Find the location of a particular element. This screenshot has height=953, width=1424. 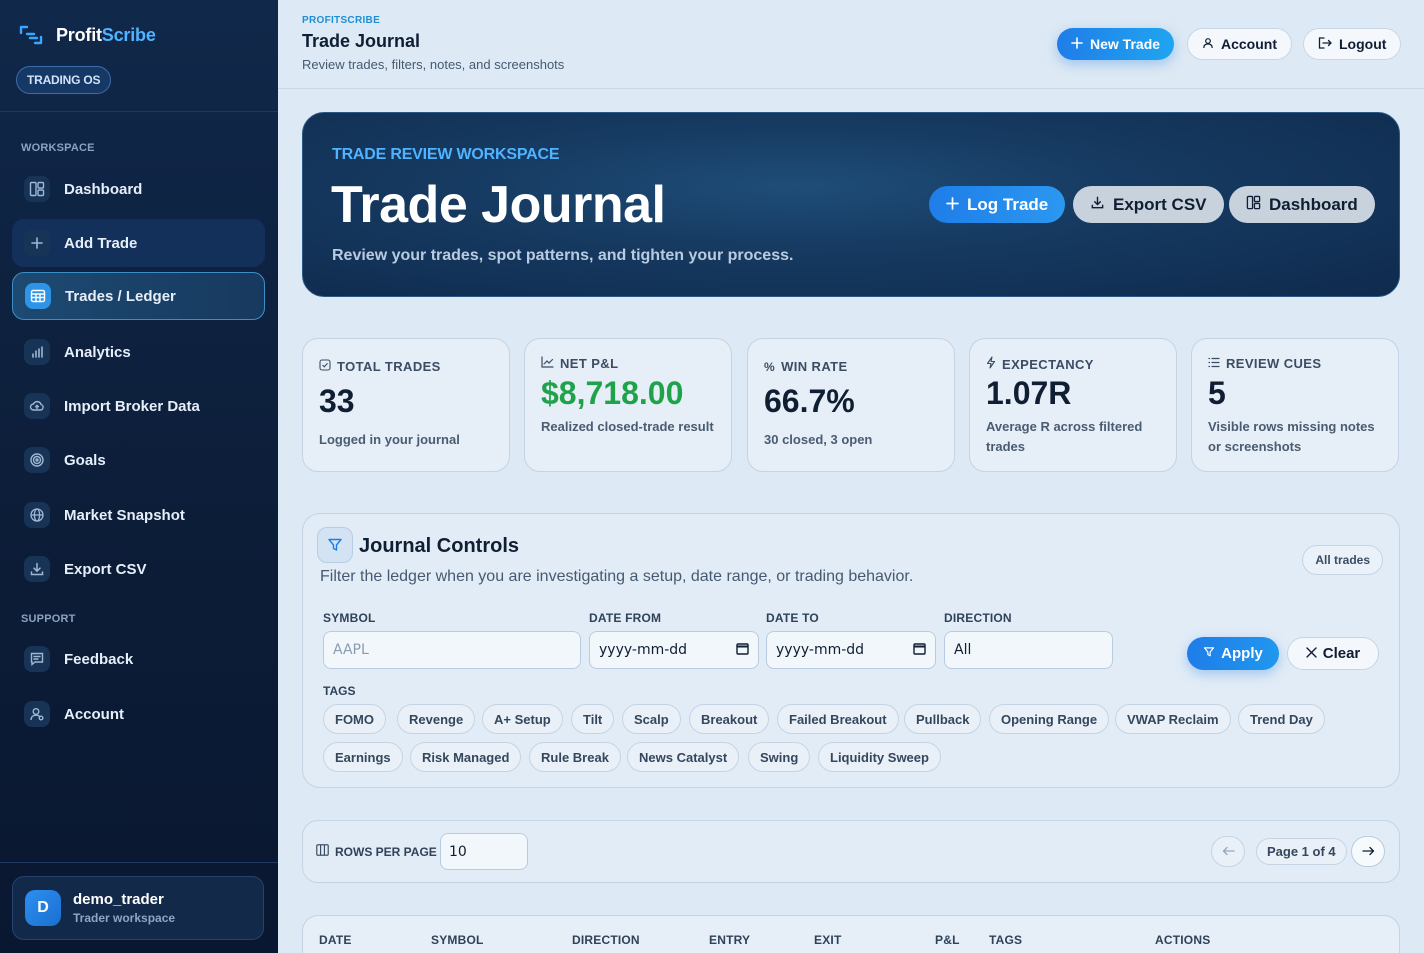

date-to-value: yyyy-mm-dd is located at coordinates (820, 650).